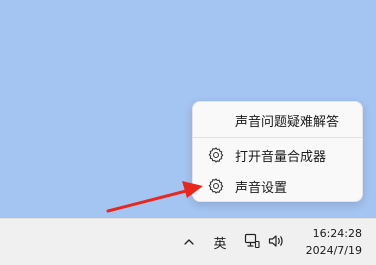 This screenshot has height=265, width=376. Describe the element at coordinates (154, 197) in the screenshot. I see `annotation-arrow` at that location.